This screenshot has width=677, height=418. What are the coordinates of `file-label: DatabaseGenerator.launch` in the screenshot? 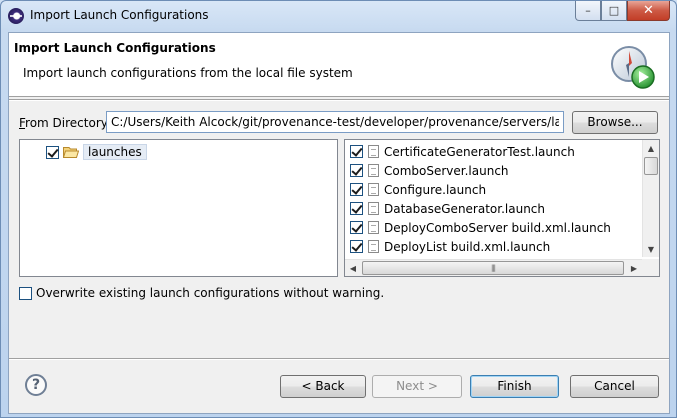 It's located at (465, 208).